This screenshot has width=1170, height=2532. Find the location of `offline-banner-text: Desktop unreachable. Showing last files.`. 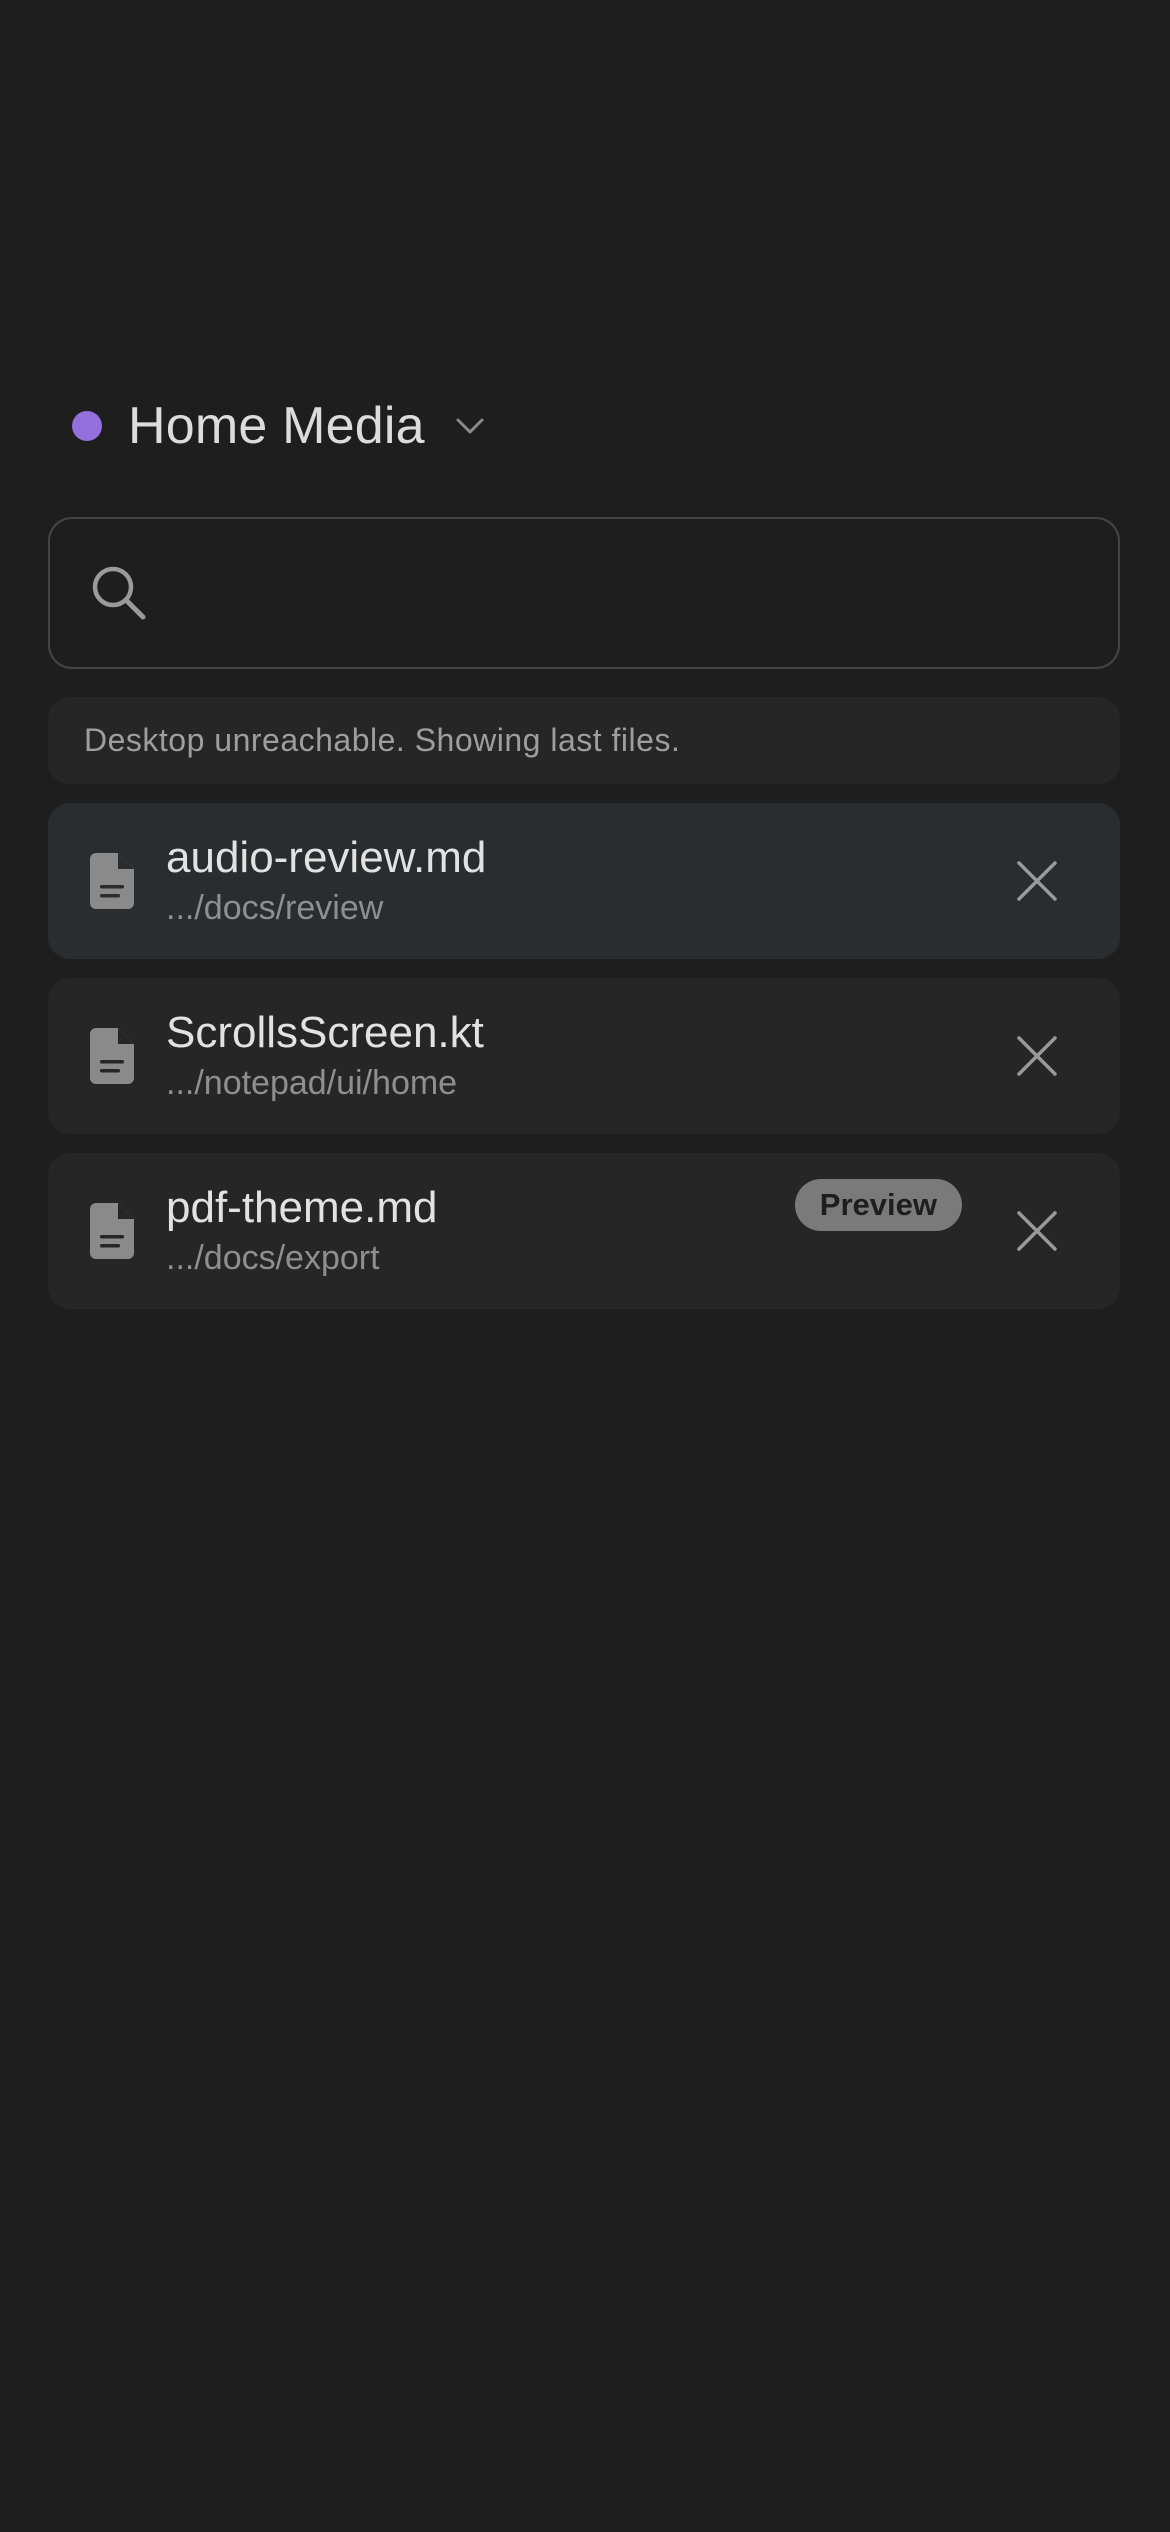

offline-banner-text: Desktop unreachable. Showing last files. is located at coordinates (382, 740).